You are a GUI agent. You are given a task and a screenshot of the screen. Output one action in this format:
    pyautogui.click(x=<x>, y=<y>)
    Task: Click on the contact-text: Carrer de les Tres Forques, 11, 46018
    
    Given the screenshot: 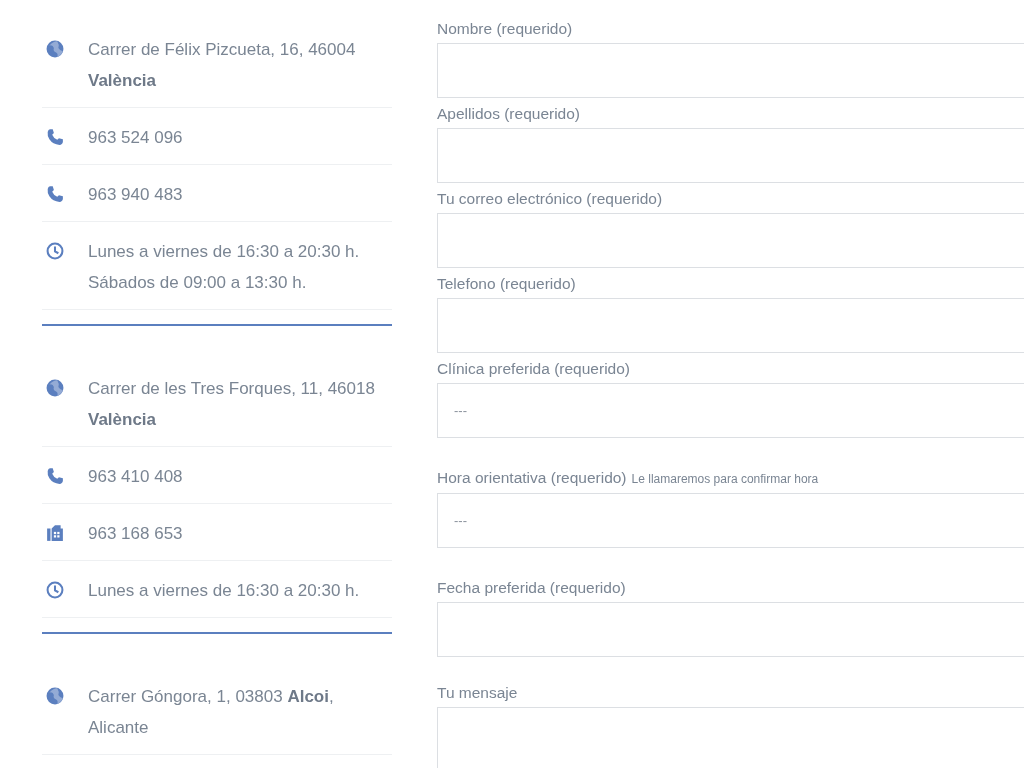 What is the action you would take?
    pyautogui.click(x=231, y=389)
    